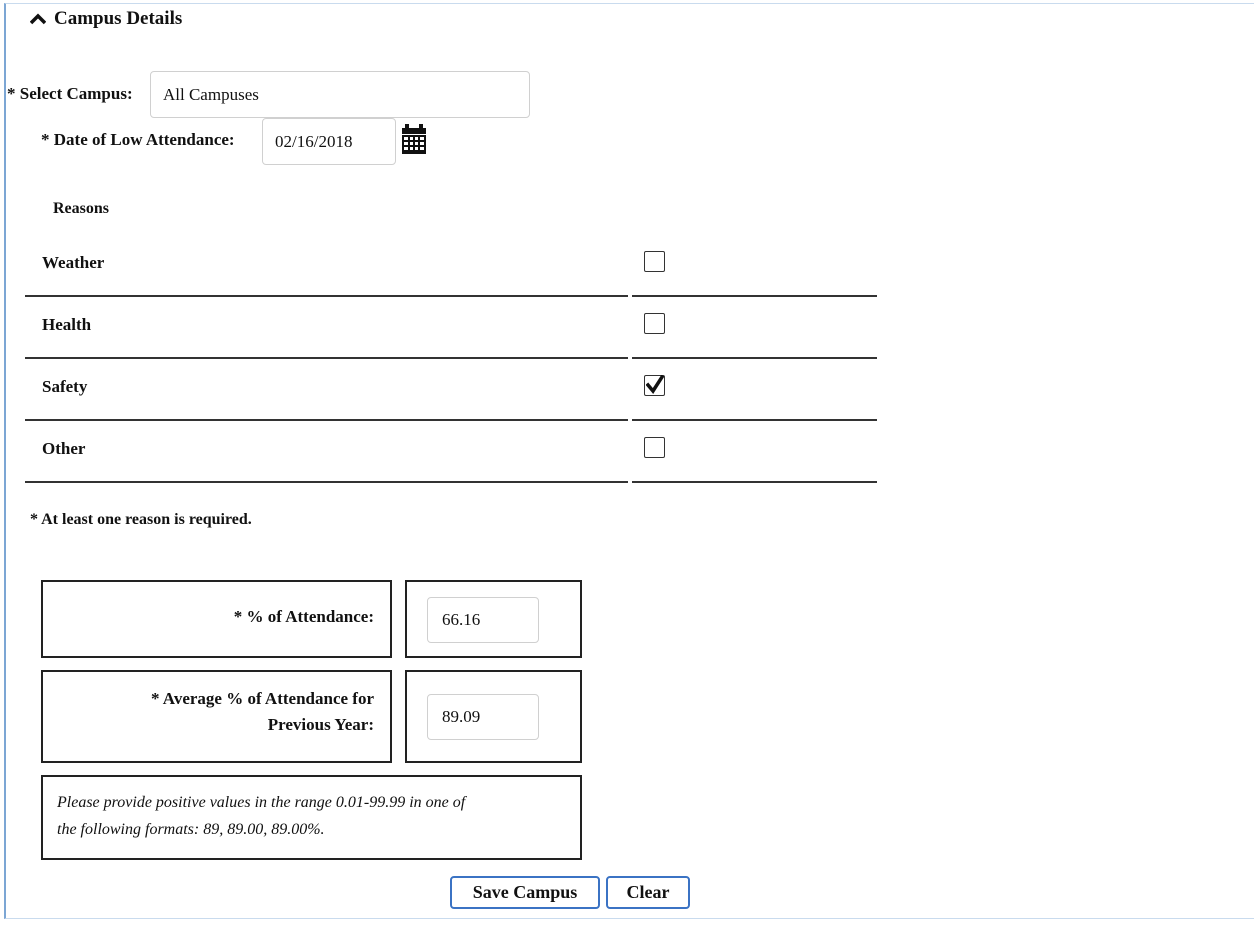 The height and width of the screenshot is (929, 1257). What do you see at coordinates (67, 324) in the screenshot?
I see `reason-label: Health` at bounding box center [67, 324].